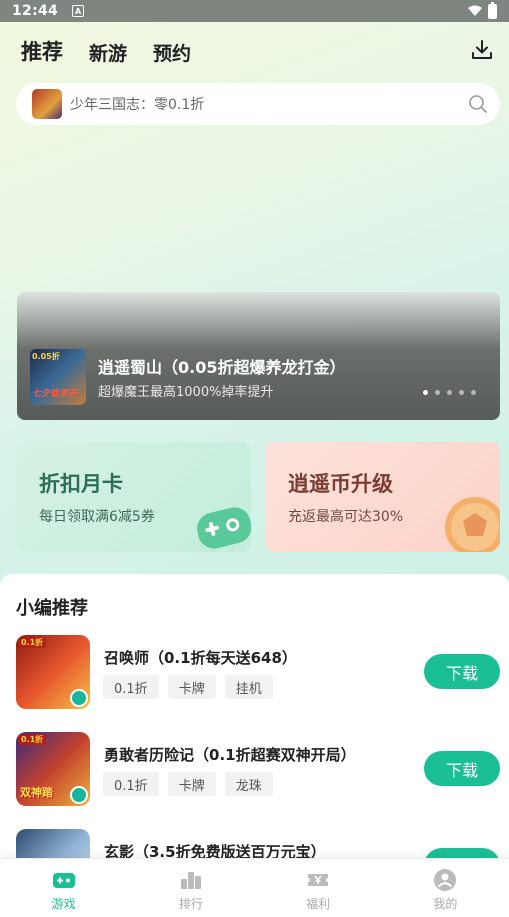 This screenshot has height=917, width=509. I want to click on game-icon: 0.1折 双神踏, so click(53, 769).